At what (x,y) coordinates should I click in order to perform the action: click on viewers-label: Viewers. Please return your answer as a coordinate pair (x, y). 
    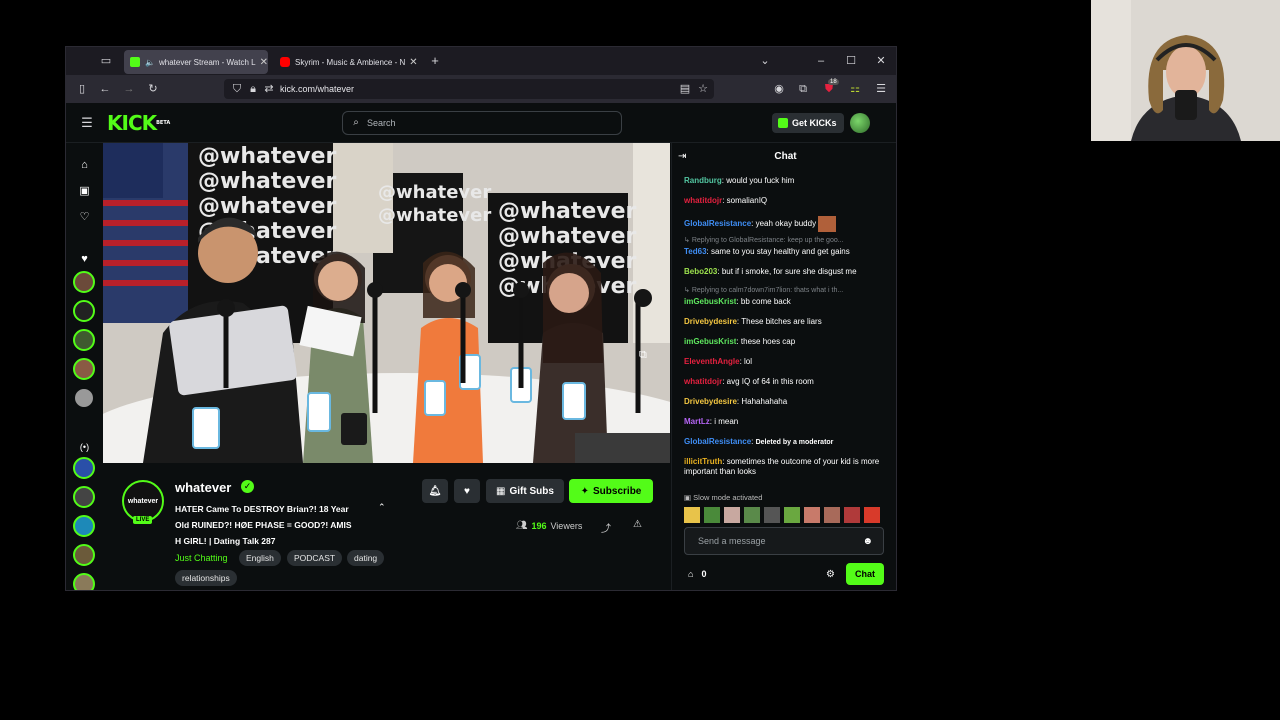
    Looking at the image, I should click on (566, 525).